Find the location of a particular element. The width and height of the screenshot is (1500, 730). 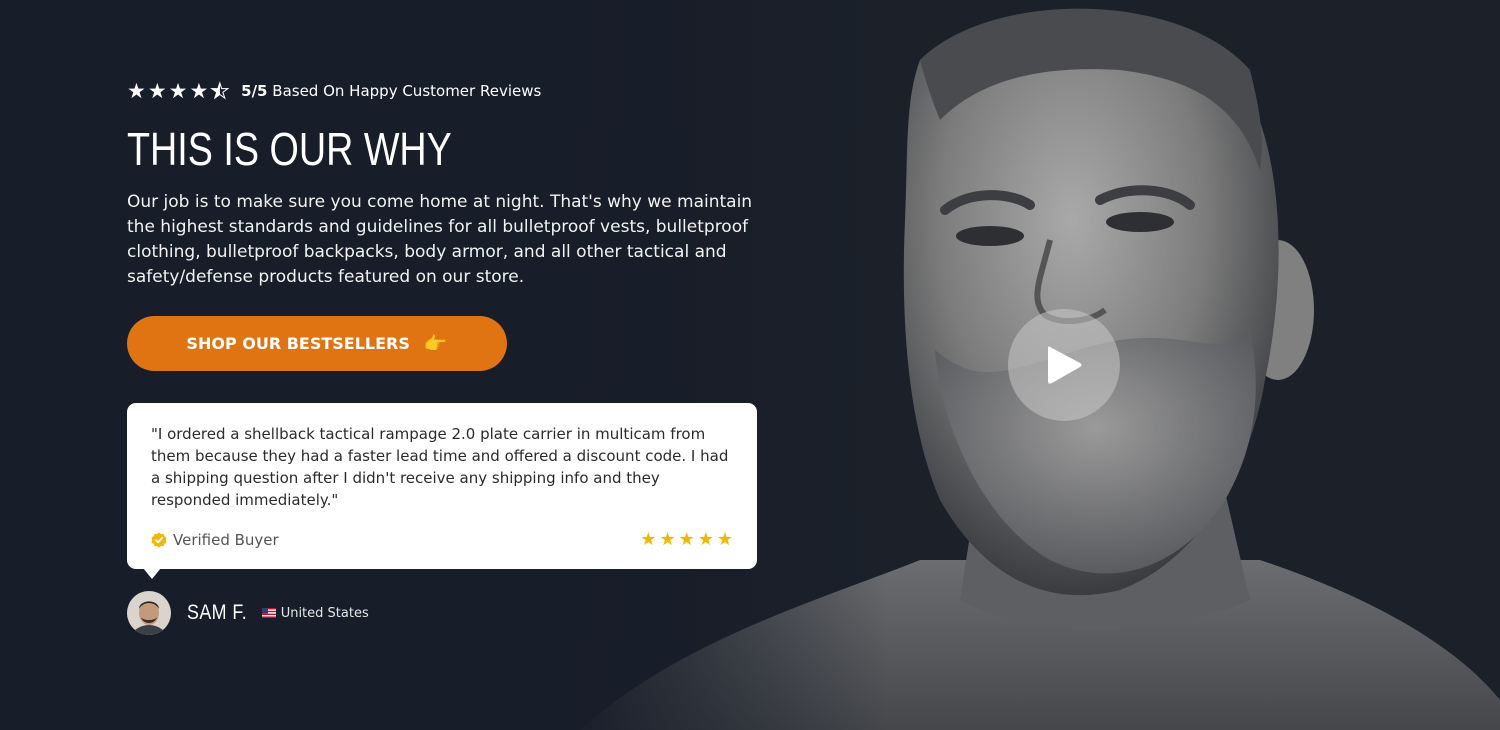

half-star-icon: ★ ★ ★ is located at coordinates (220, 90).